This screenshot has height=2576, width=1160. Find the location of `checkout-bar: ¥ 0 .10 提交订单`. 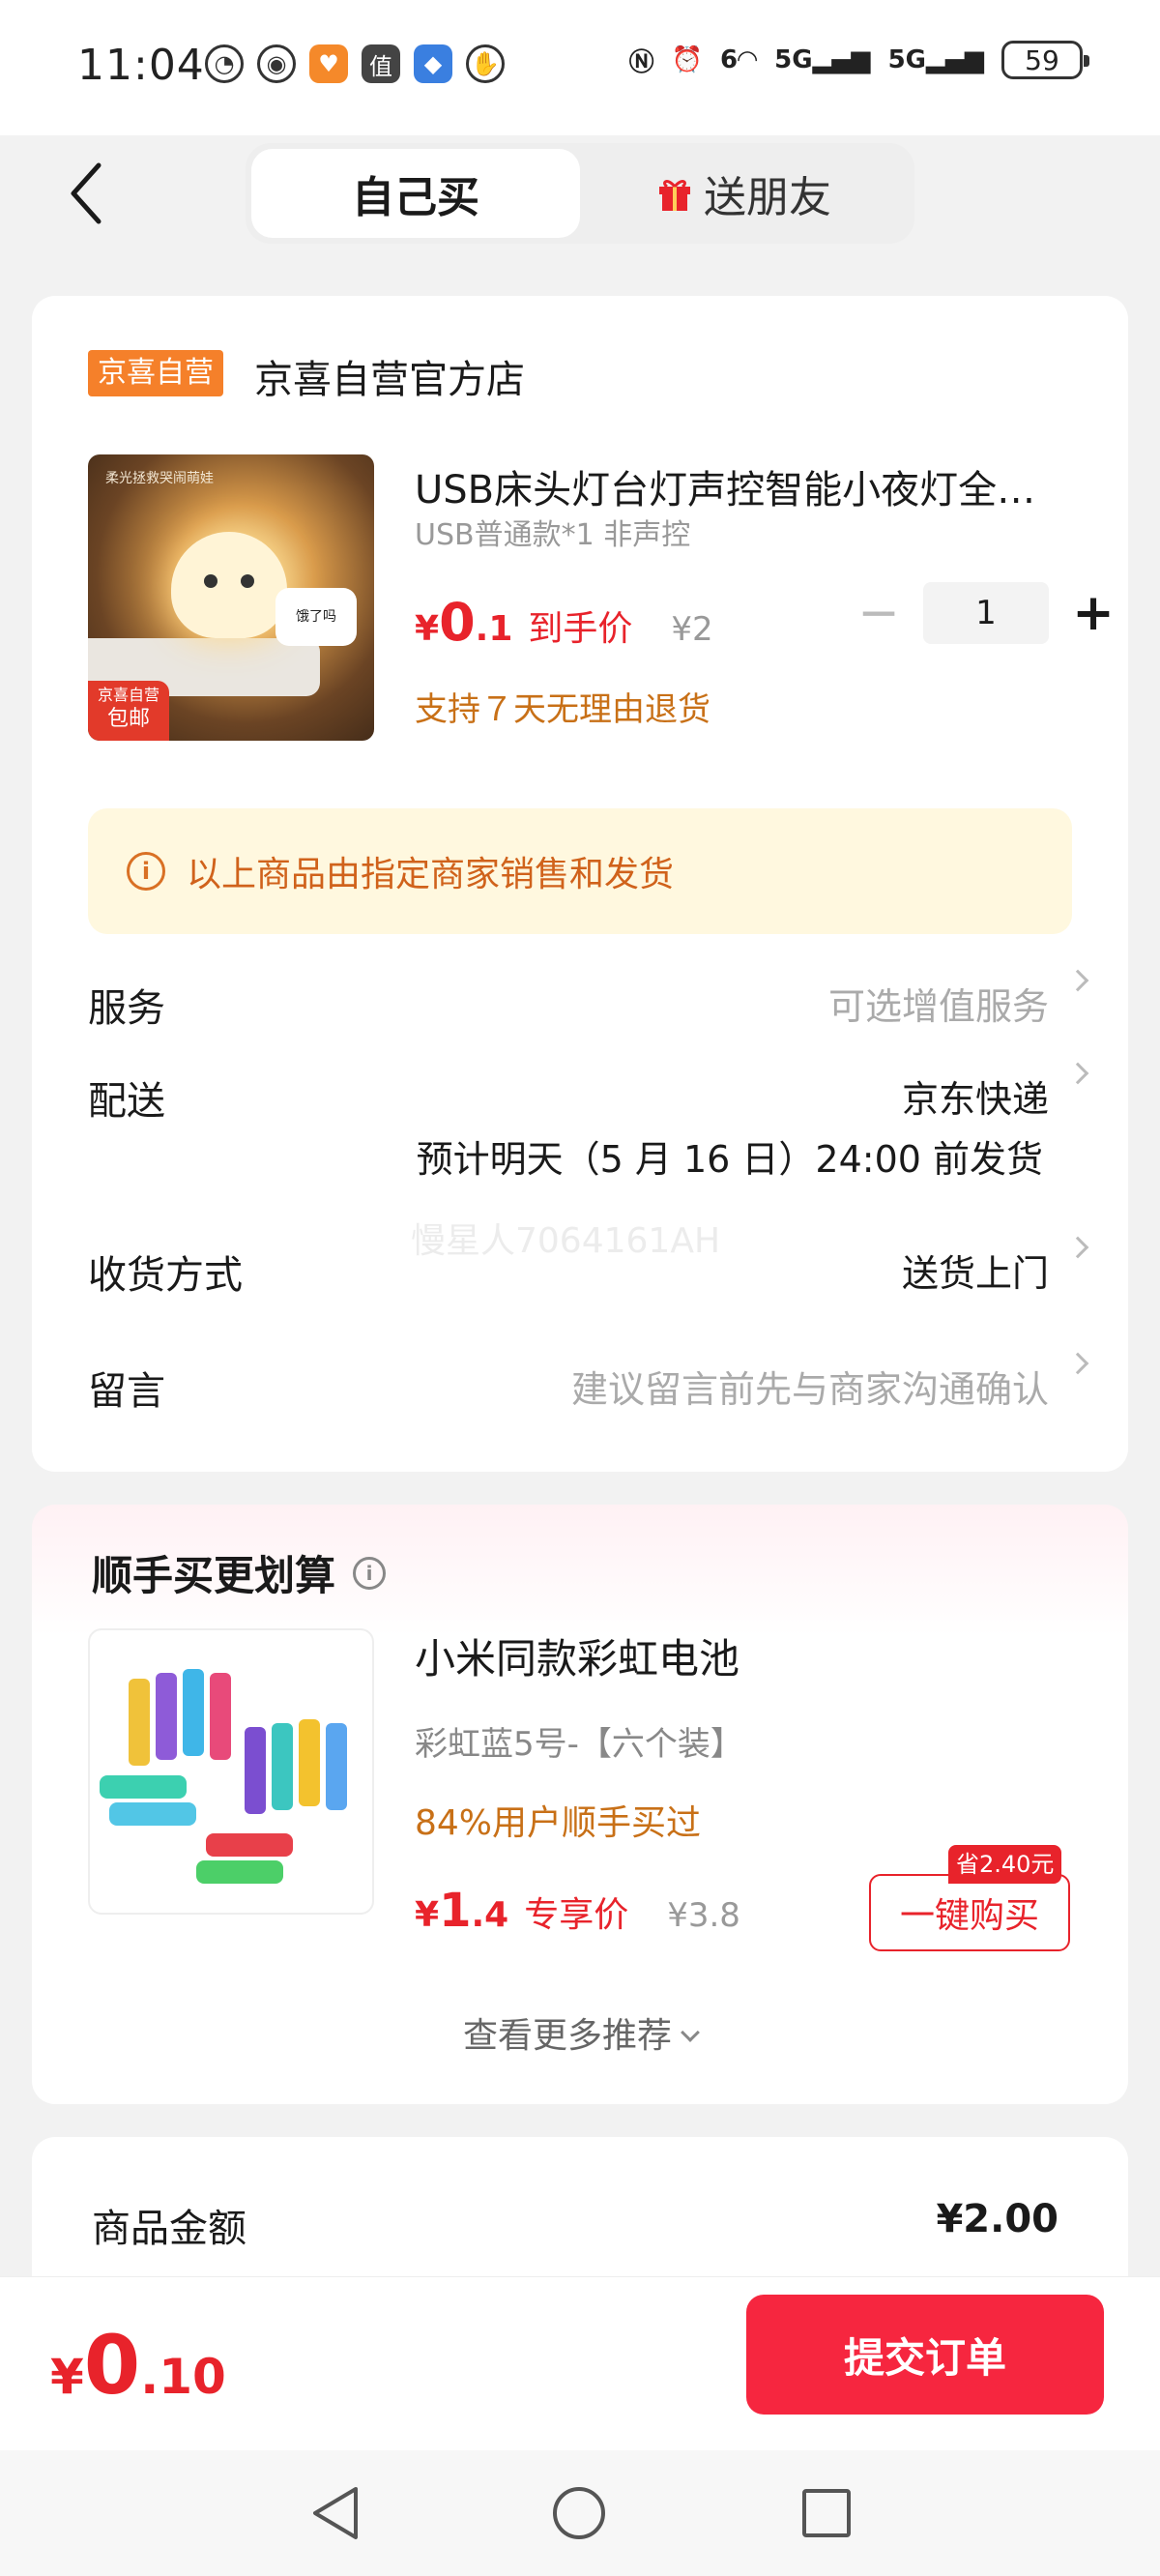

checkout-bar: ¥ 0 .10 提交订单 is located at coordinates (580, 2363).